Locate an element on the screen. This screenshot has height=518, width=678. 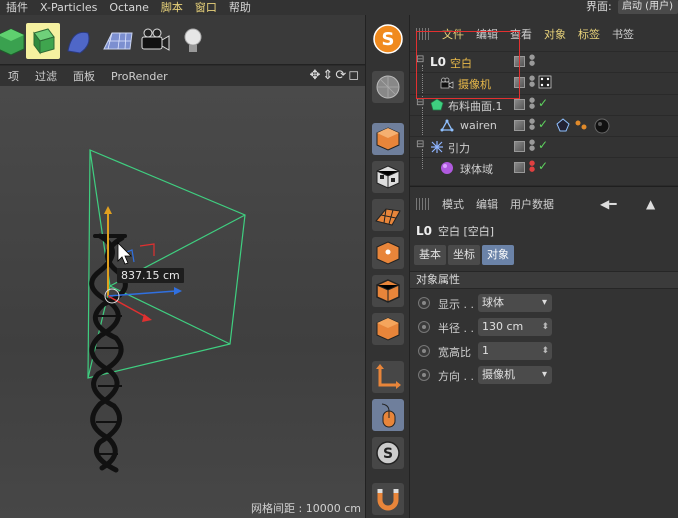
object-properties-section: 对象属性 is located at coordinates (544, 280).